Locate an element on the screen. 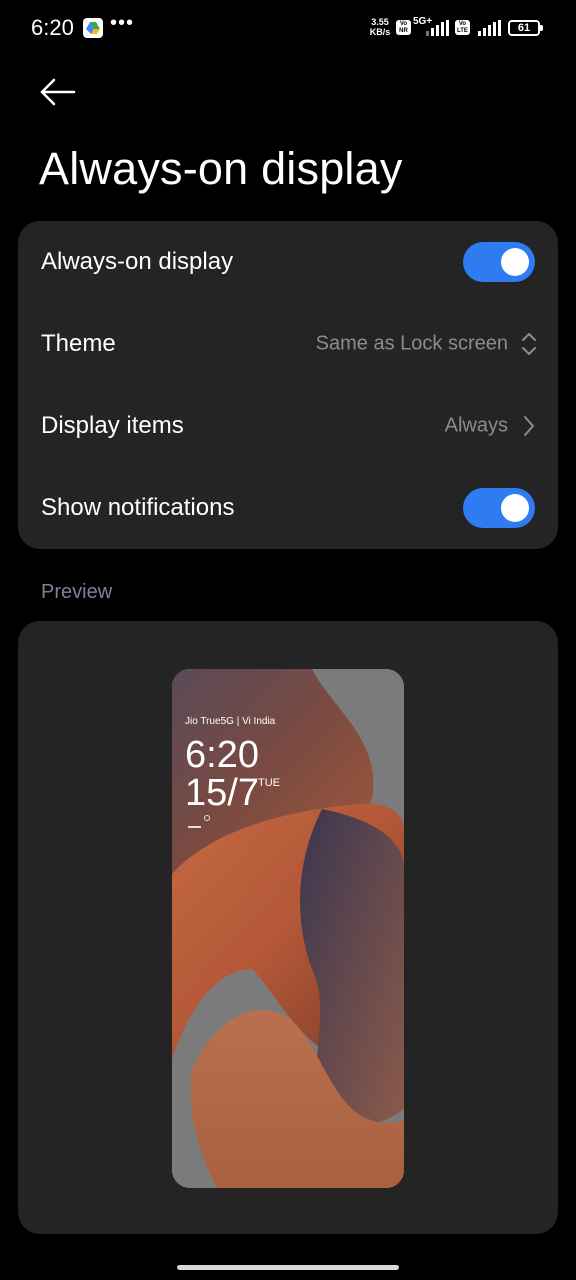  theme-row: Theme Same as Lock screen is located at coordinates (288, 344).